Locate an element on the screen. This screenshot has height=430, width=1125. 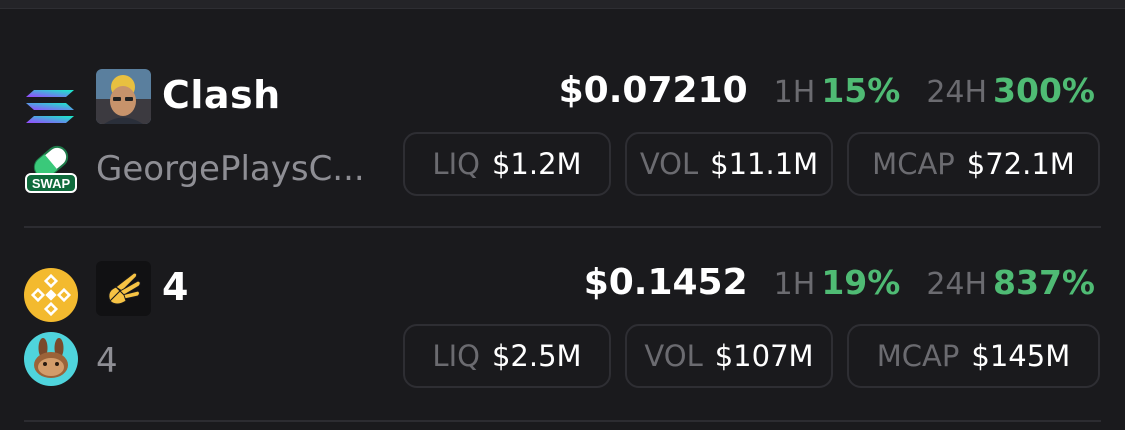
price-line: $0.1452 1H 19% 24H 837% is located at coordinates (839, 285).